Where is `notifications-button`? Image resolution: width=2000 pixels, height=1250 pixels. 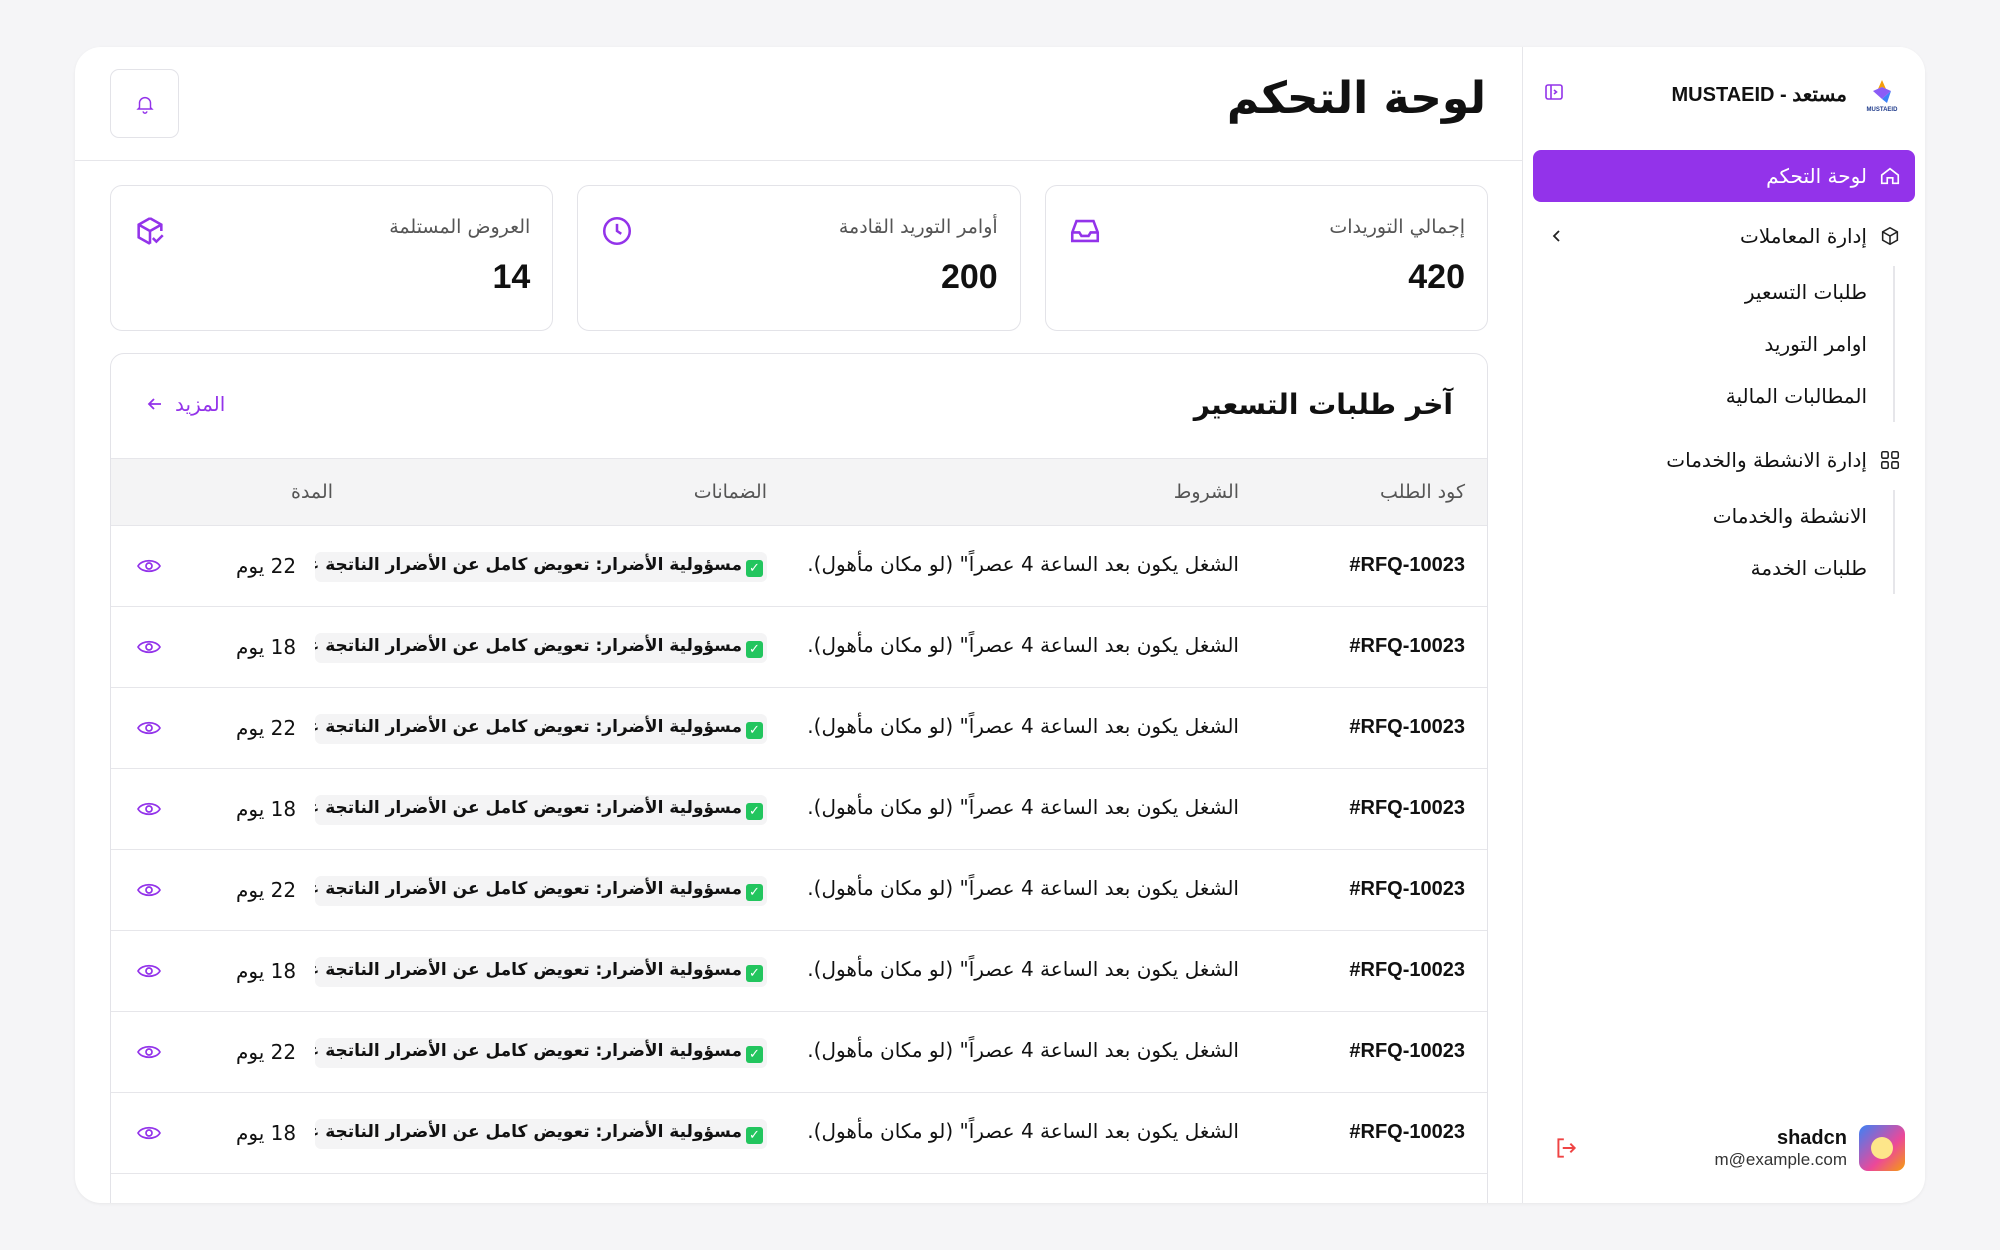 notifications-button is located at coordinates (144, 103).